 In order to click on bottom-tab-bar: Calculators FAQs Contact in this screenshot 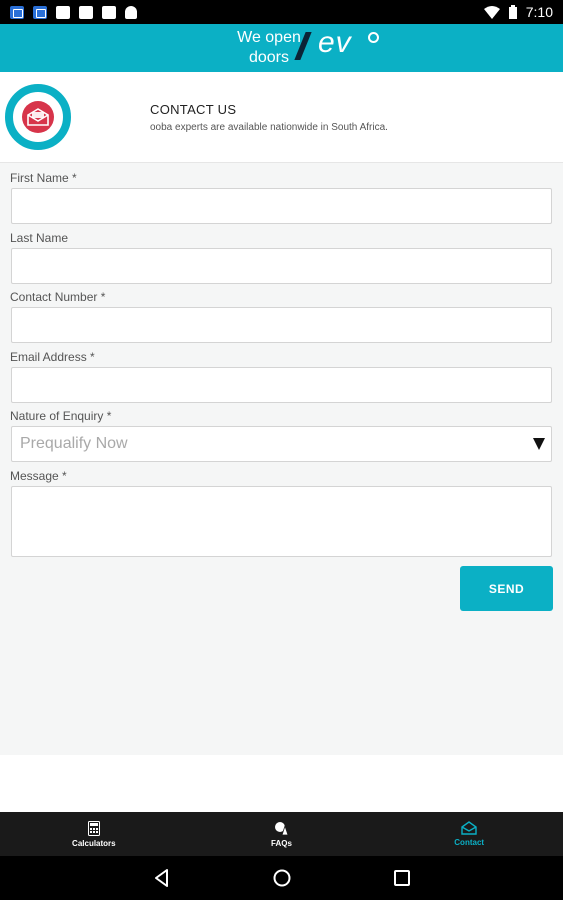, I will do `click(281, 834)`.